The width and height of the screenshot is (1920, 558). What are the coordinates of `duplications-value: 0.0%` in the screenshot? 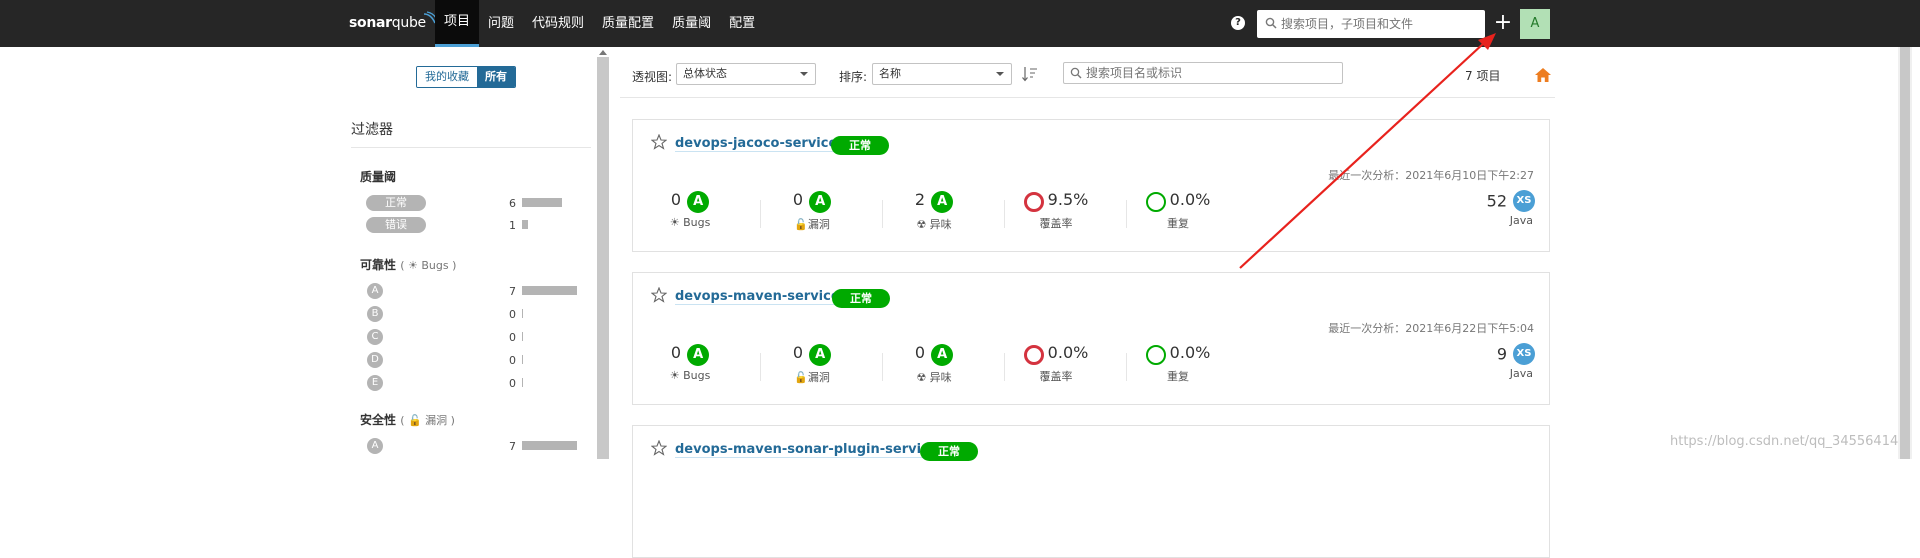 It's located at (1190, 352).